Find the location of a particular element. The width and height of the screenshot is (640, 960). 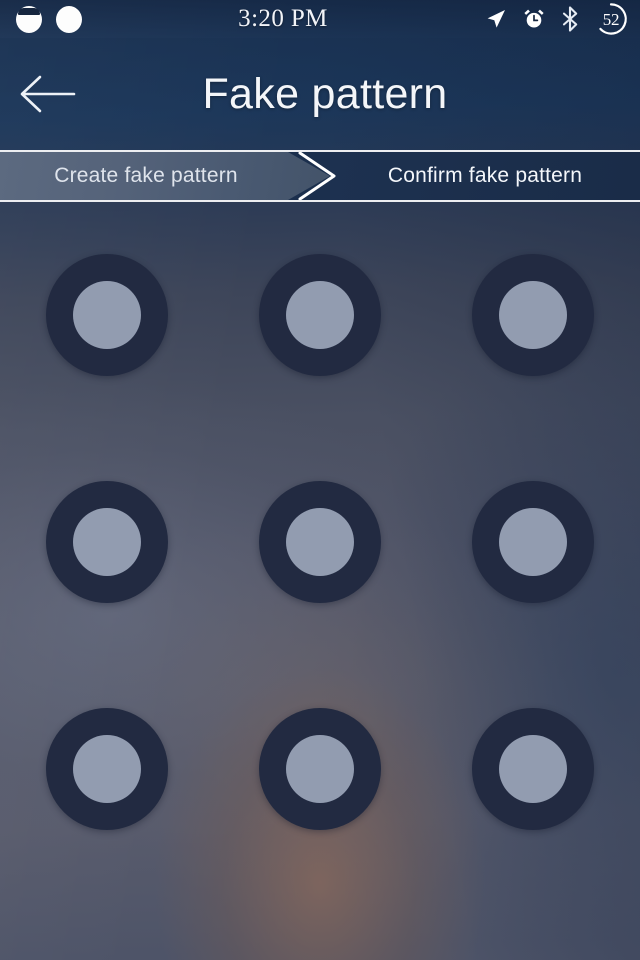

step-tab-create-fake-pattern: Create fake pattern is located at coordinates (165, 176).